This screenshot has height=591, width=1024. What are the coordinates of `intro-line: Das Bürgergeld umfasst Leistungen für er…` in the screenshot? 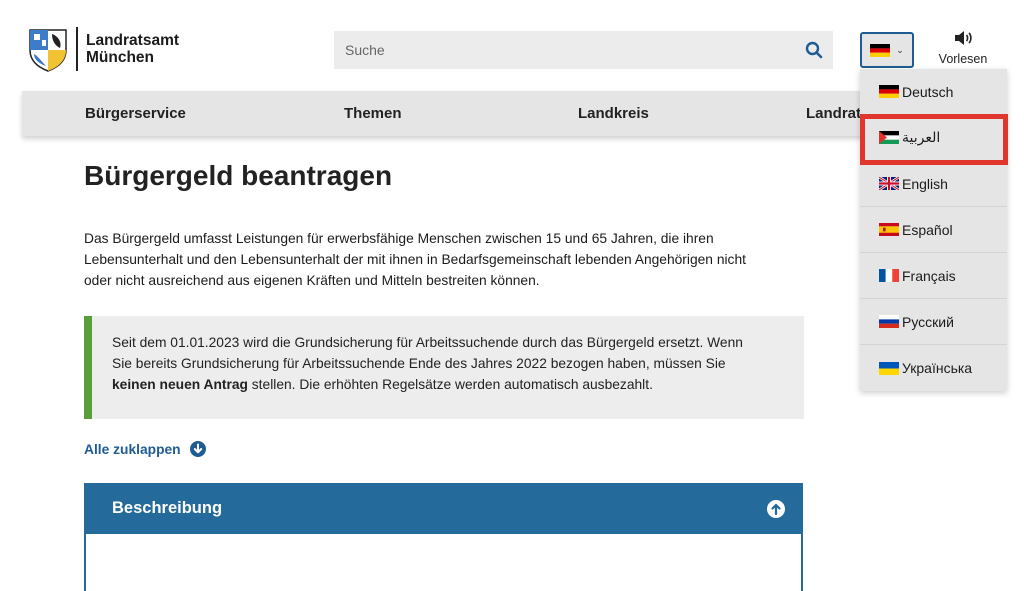 It's located at (399, 238).